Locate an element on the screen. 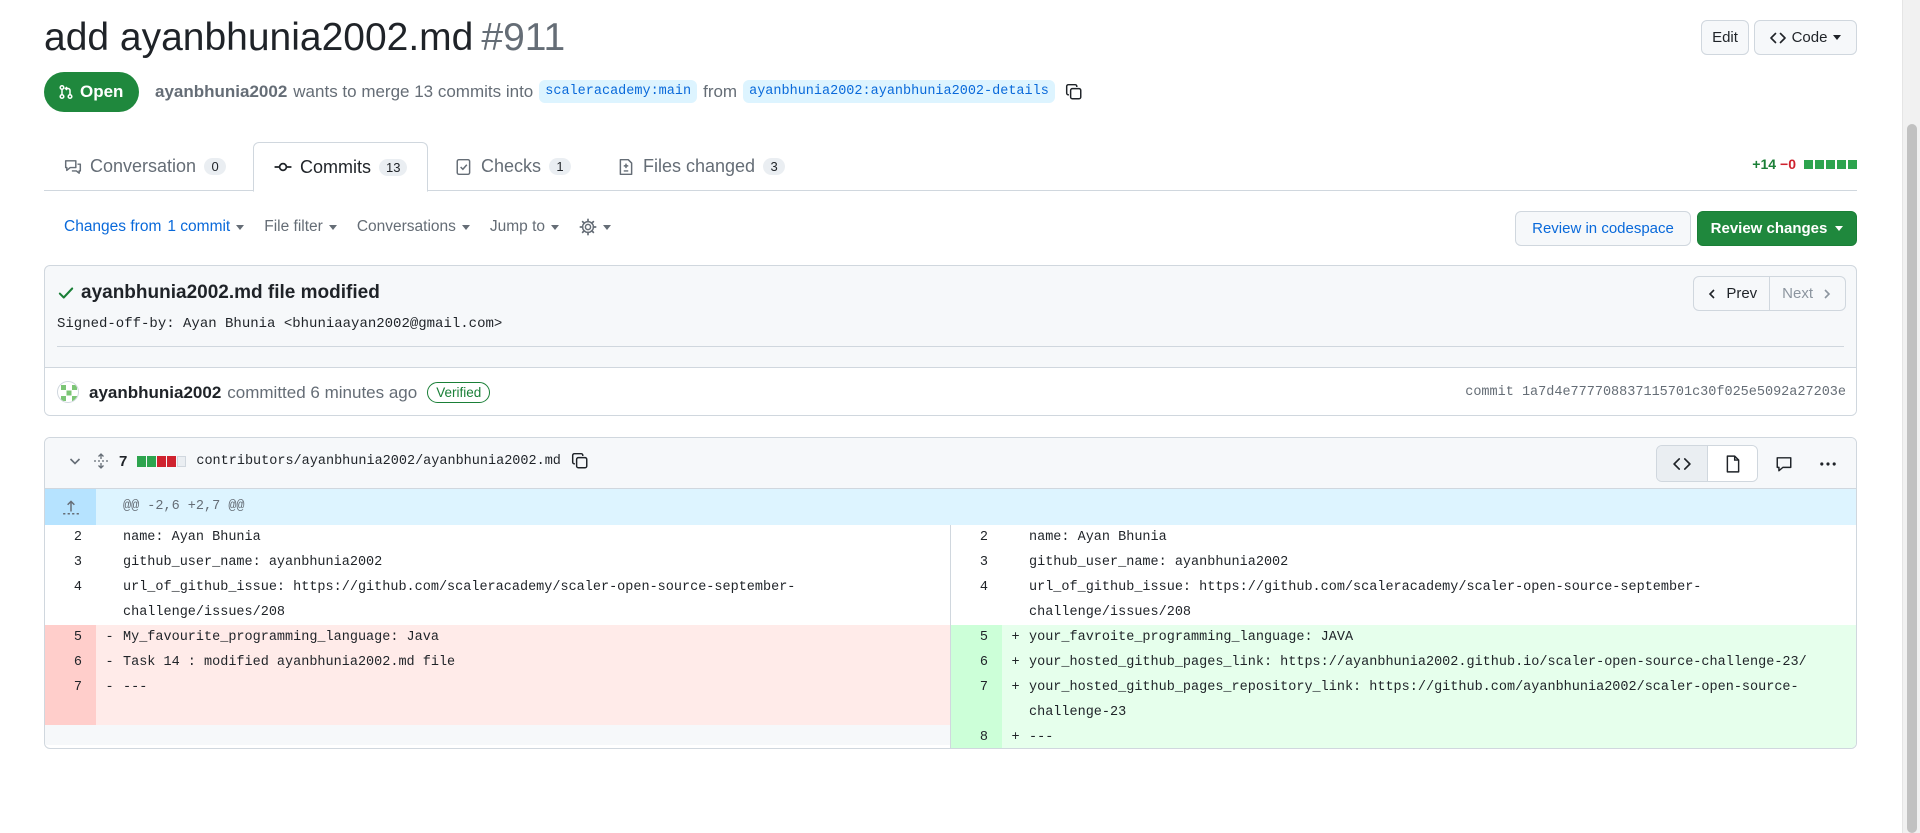  comment-icon is located at coordinates (1784, 463).